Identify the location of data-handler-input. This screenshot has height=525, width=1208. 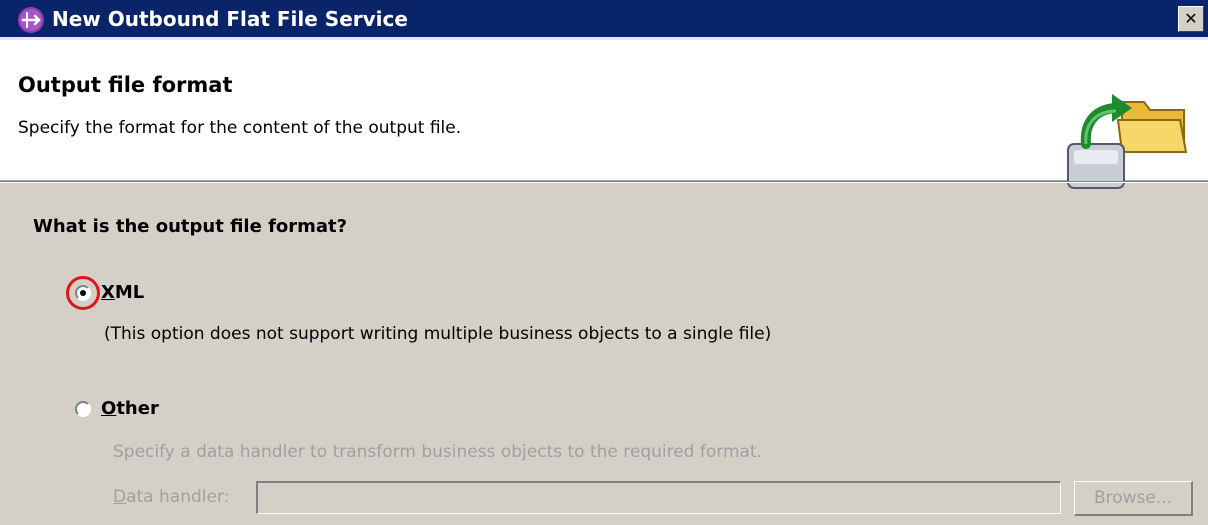
(658, 497).